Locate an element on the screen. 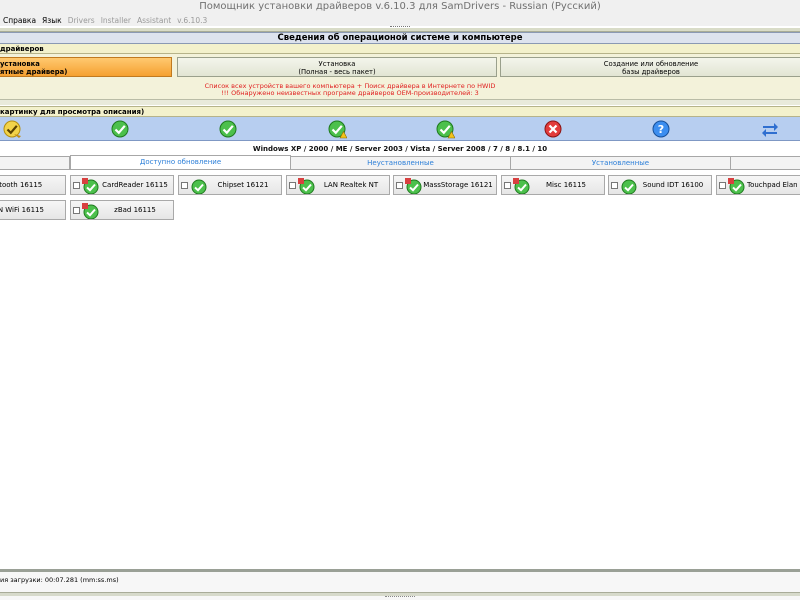 This screenshot has height=600, width=800. mode-button-line1: Установка is located at coordinates (337, 64).